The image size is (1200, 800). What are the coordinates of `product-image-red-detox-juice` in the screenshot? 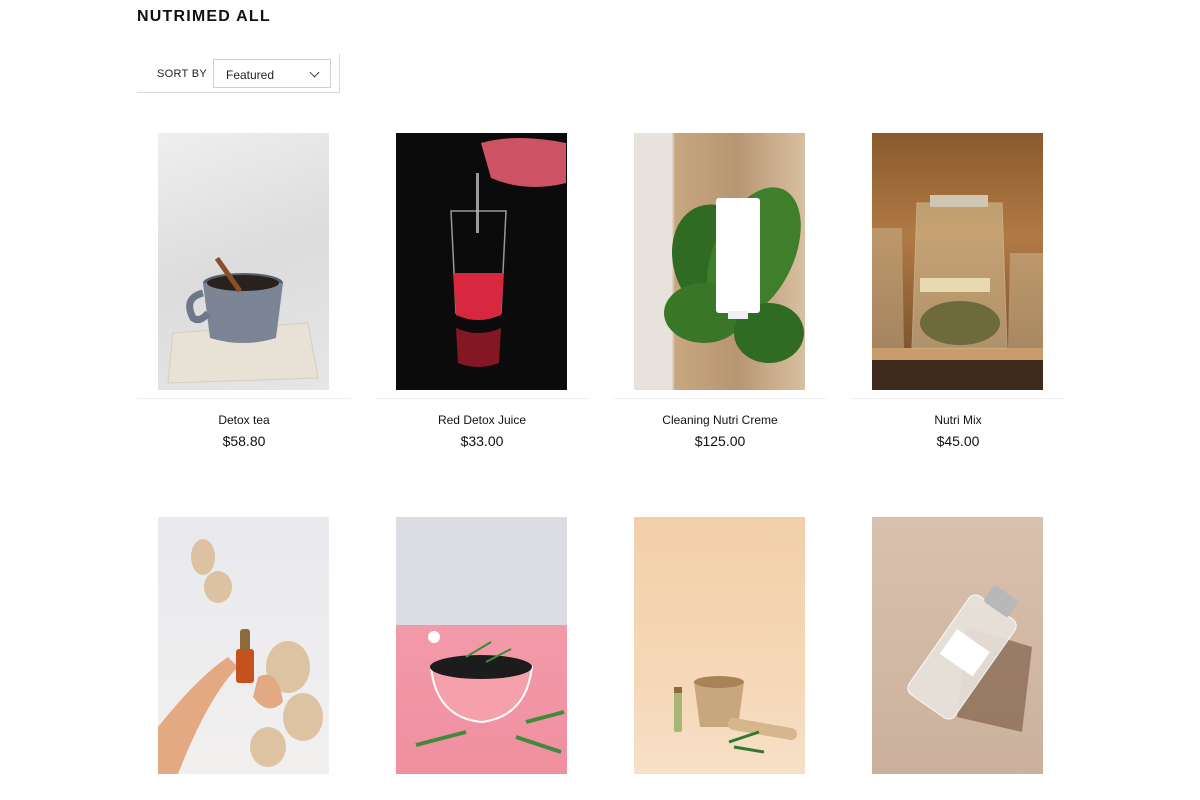 It's located at (481, 261).